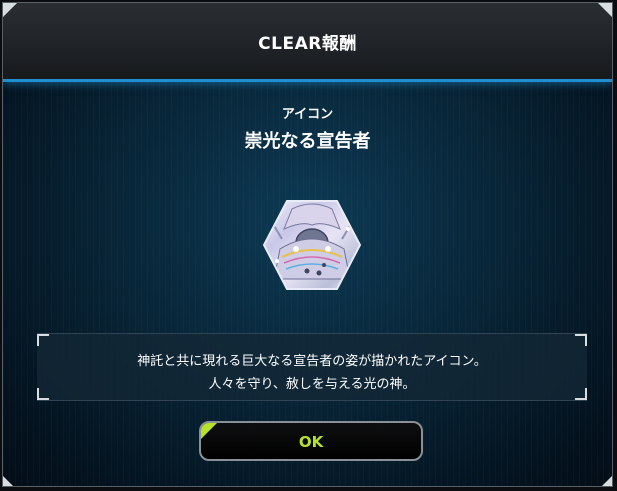  What do you see at coordinates (312, 245) in the screenshot?
I see `hexagon-card-icon` at bounding box center [312, 245].